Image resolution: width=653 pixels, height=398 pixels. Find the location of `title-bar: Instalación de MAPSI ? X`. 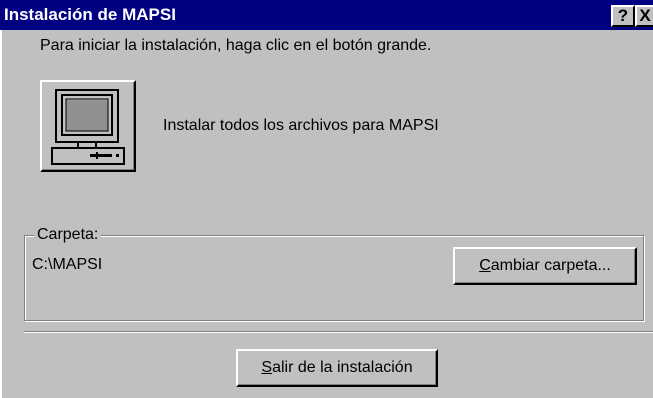

title-bar: Instalación de MAPSI ? X is located at coordinates (326, 15).